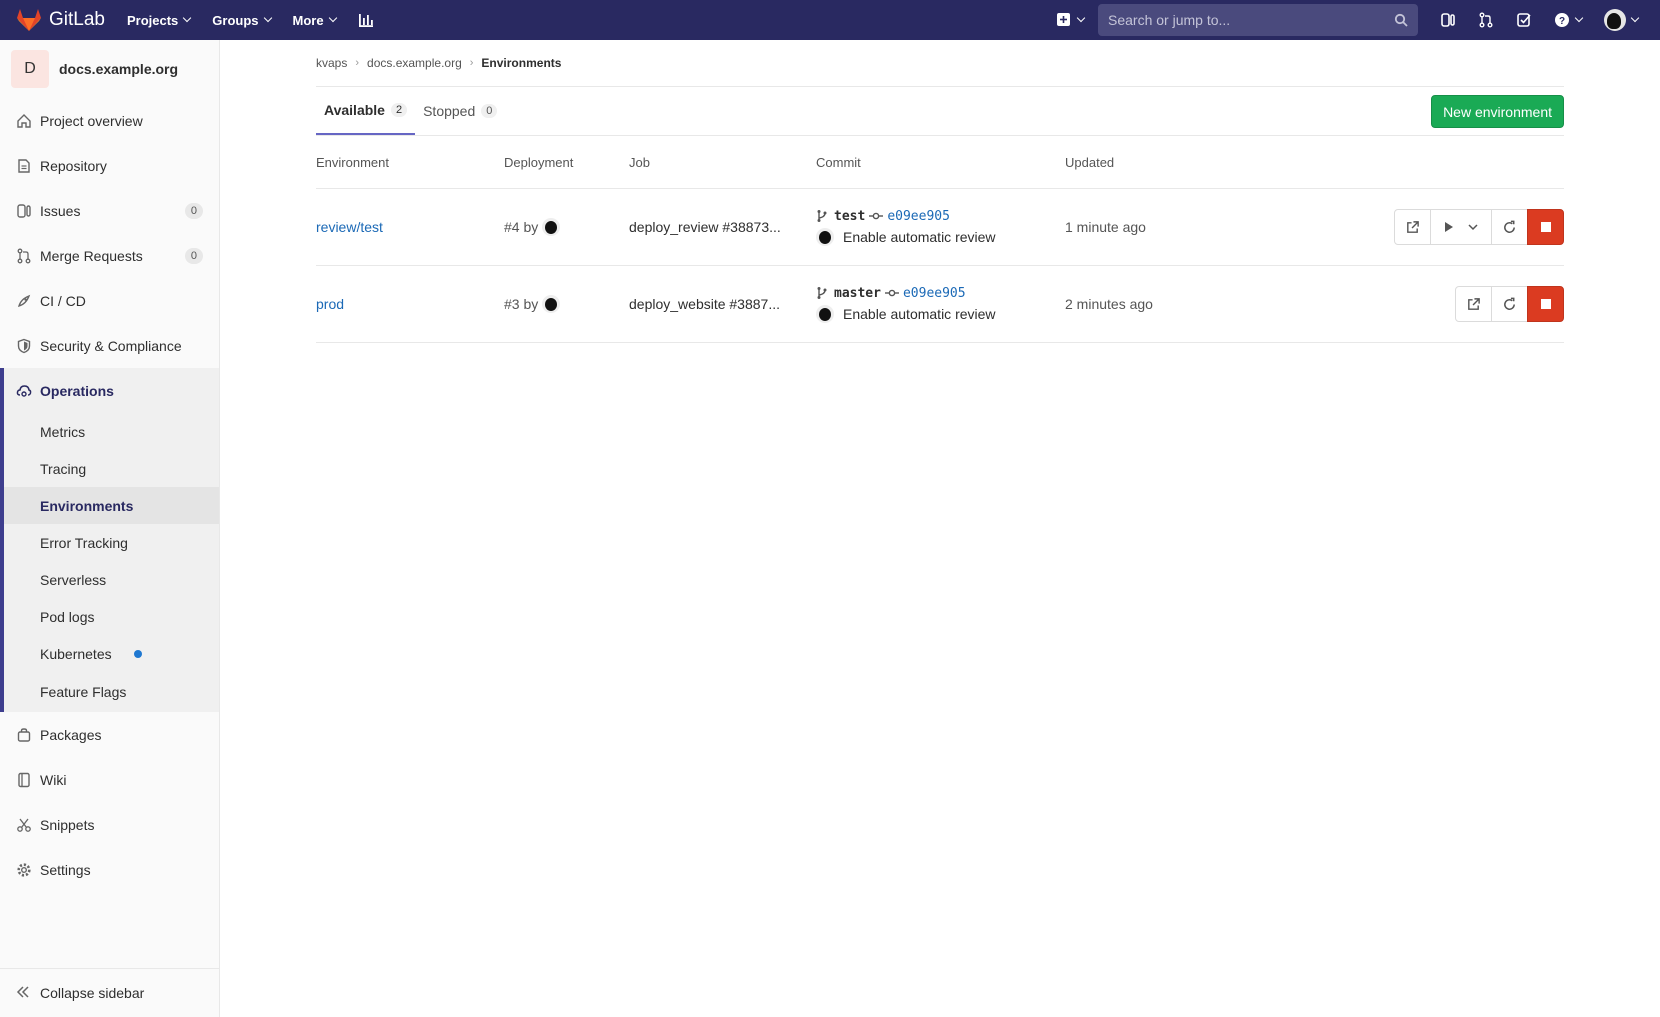 The image size is (1660, 1017). I want to click on sidebar-item-pod-logs: Pod logs, so click(111, 616).